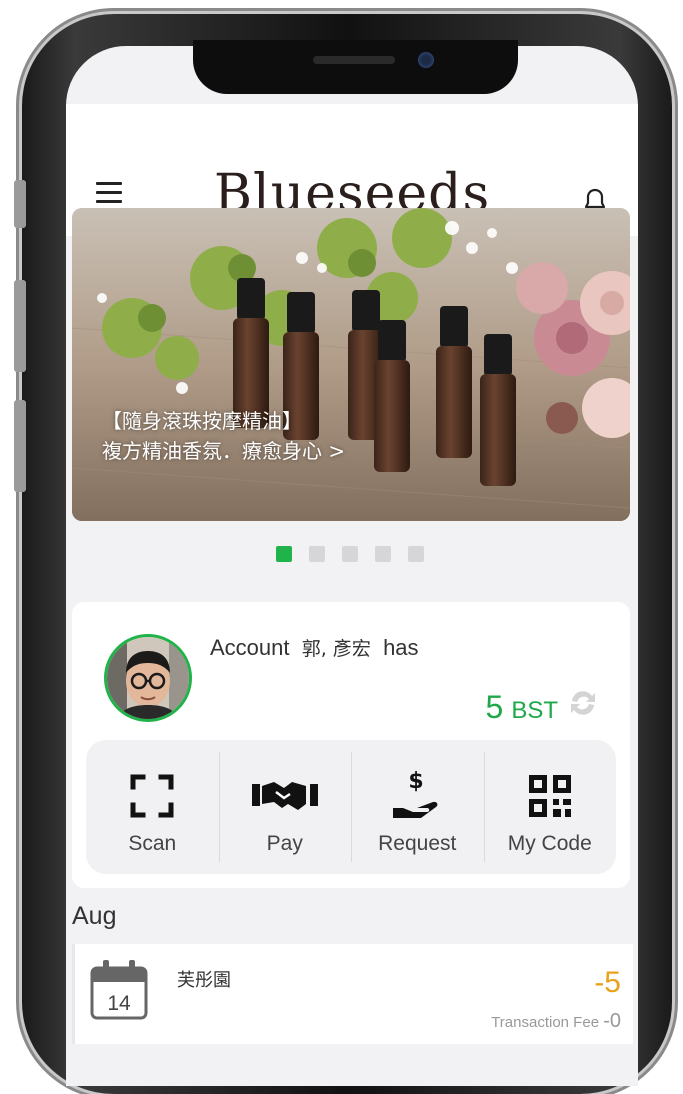 The width and height of the screenshot is (683, 1094). Describe the element at coordinates (152, 843) in the screenshot. I see `scan-label: Scan` at that location.